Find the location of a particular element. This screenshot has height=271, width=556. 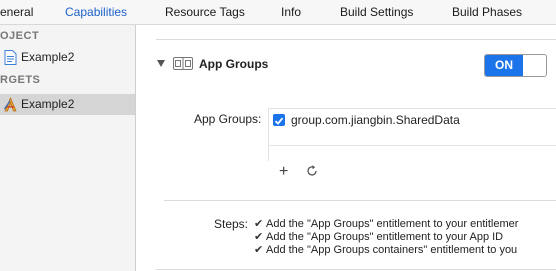

tab-info: Info is located at coordinates (291, 12).